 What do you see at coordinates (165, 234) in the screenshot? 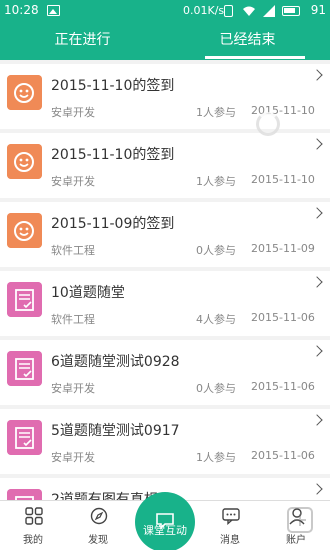
I see `list-item: 2015-11-09的签到 软件工程 0人参与 2015-11-09` at bounding box center [165, 234].